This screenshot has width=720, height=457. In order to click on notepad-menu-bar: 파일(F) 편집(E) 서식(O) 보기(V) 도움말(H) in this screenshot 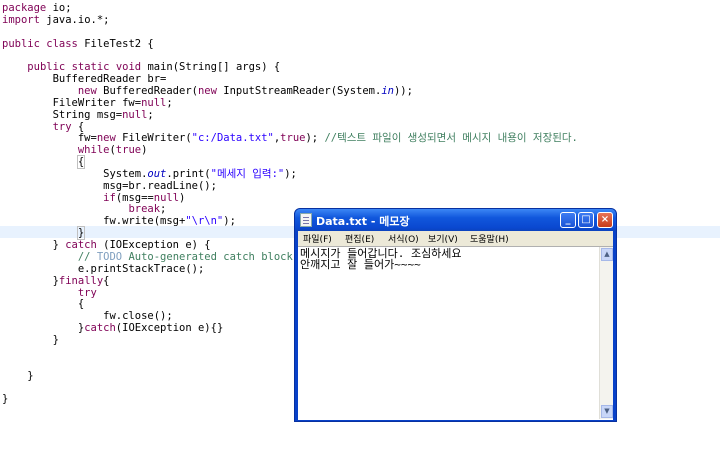, I will do `click(455, 238)`.